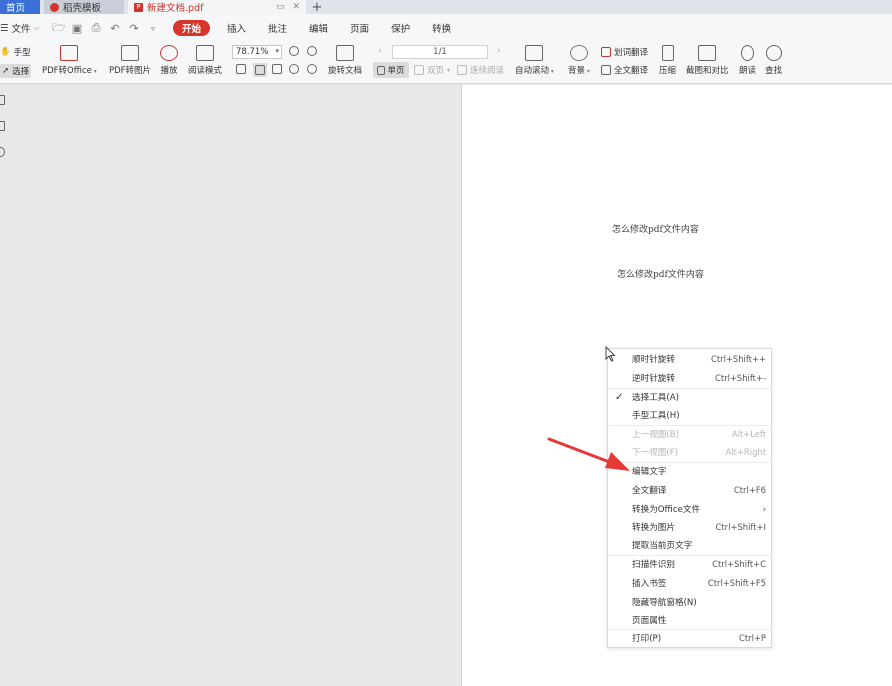 The image size is (892, 686). Describe the element at coordinates (4, 28) in the screenshot. I see `hamburger-icon: ☰` at that location.